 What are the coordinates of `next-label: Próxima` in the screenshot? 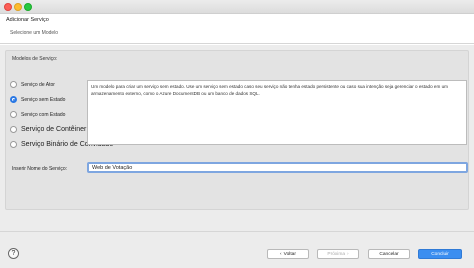 It's located at (336, 254).